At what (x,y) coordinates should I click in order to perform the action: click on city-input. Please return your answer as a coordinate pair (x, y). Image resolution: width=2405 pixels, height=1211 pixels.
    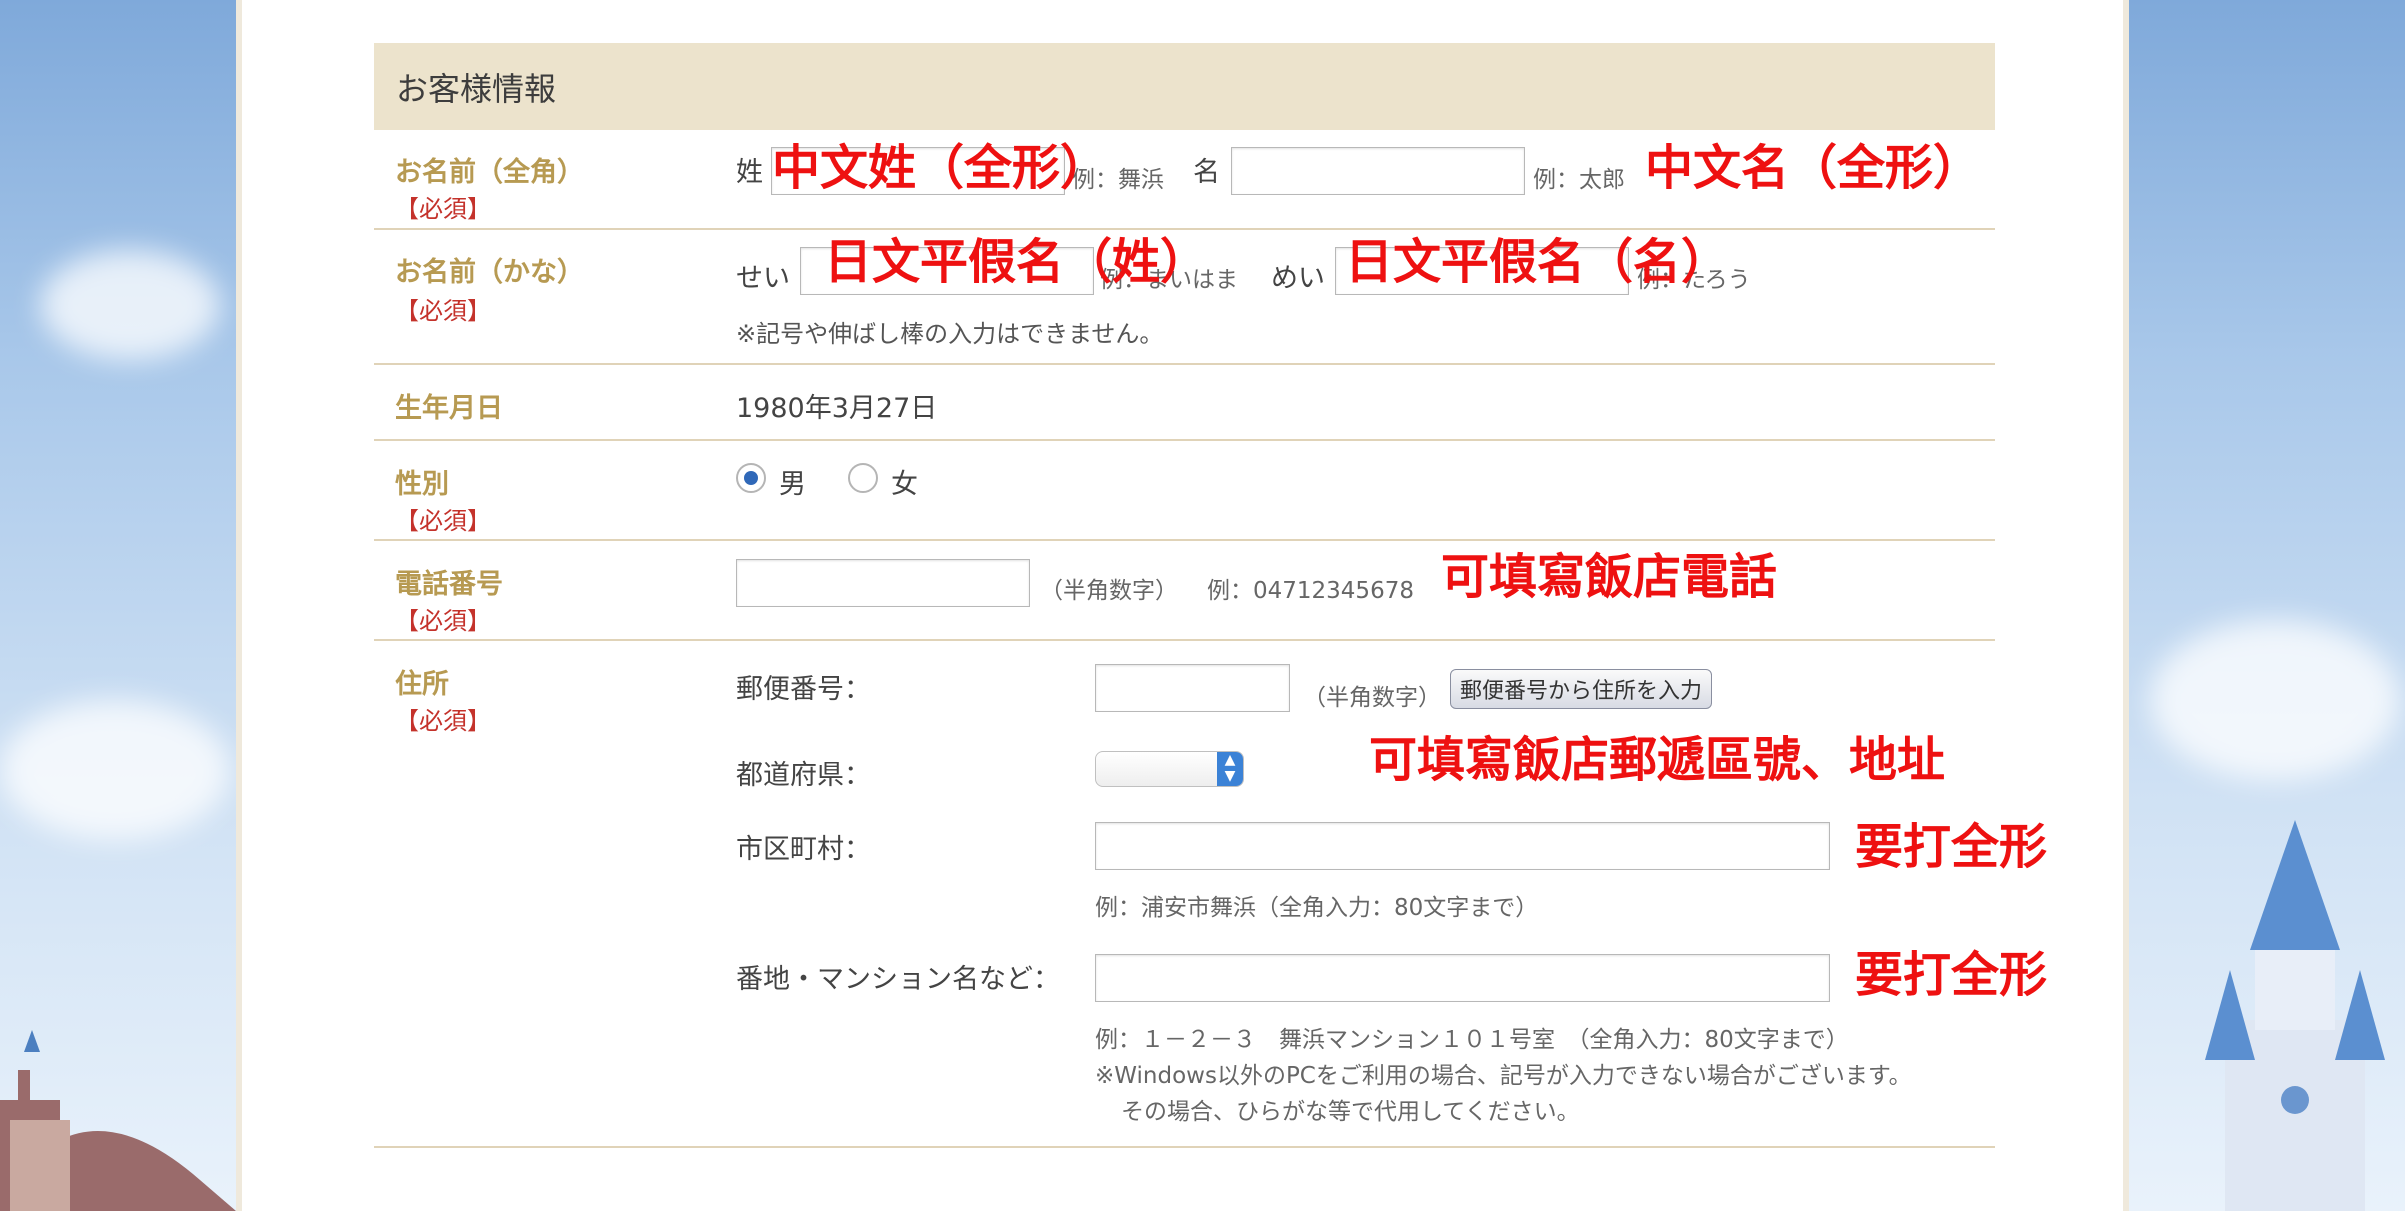
    Looking at the image, I should click on (1462, 846).